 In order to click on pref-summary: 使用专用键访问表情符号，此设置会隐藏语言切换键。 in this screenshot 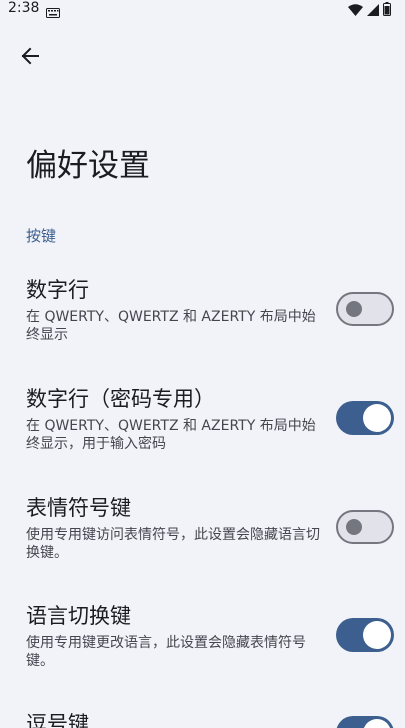, I will do `click(173, 544)`.